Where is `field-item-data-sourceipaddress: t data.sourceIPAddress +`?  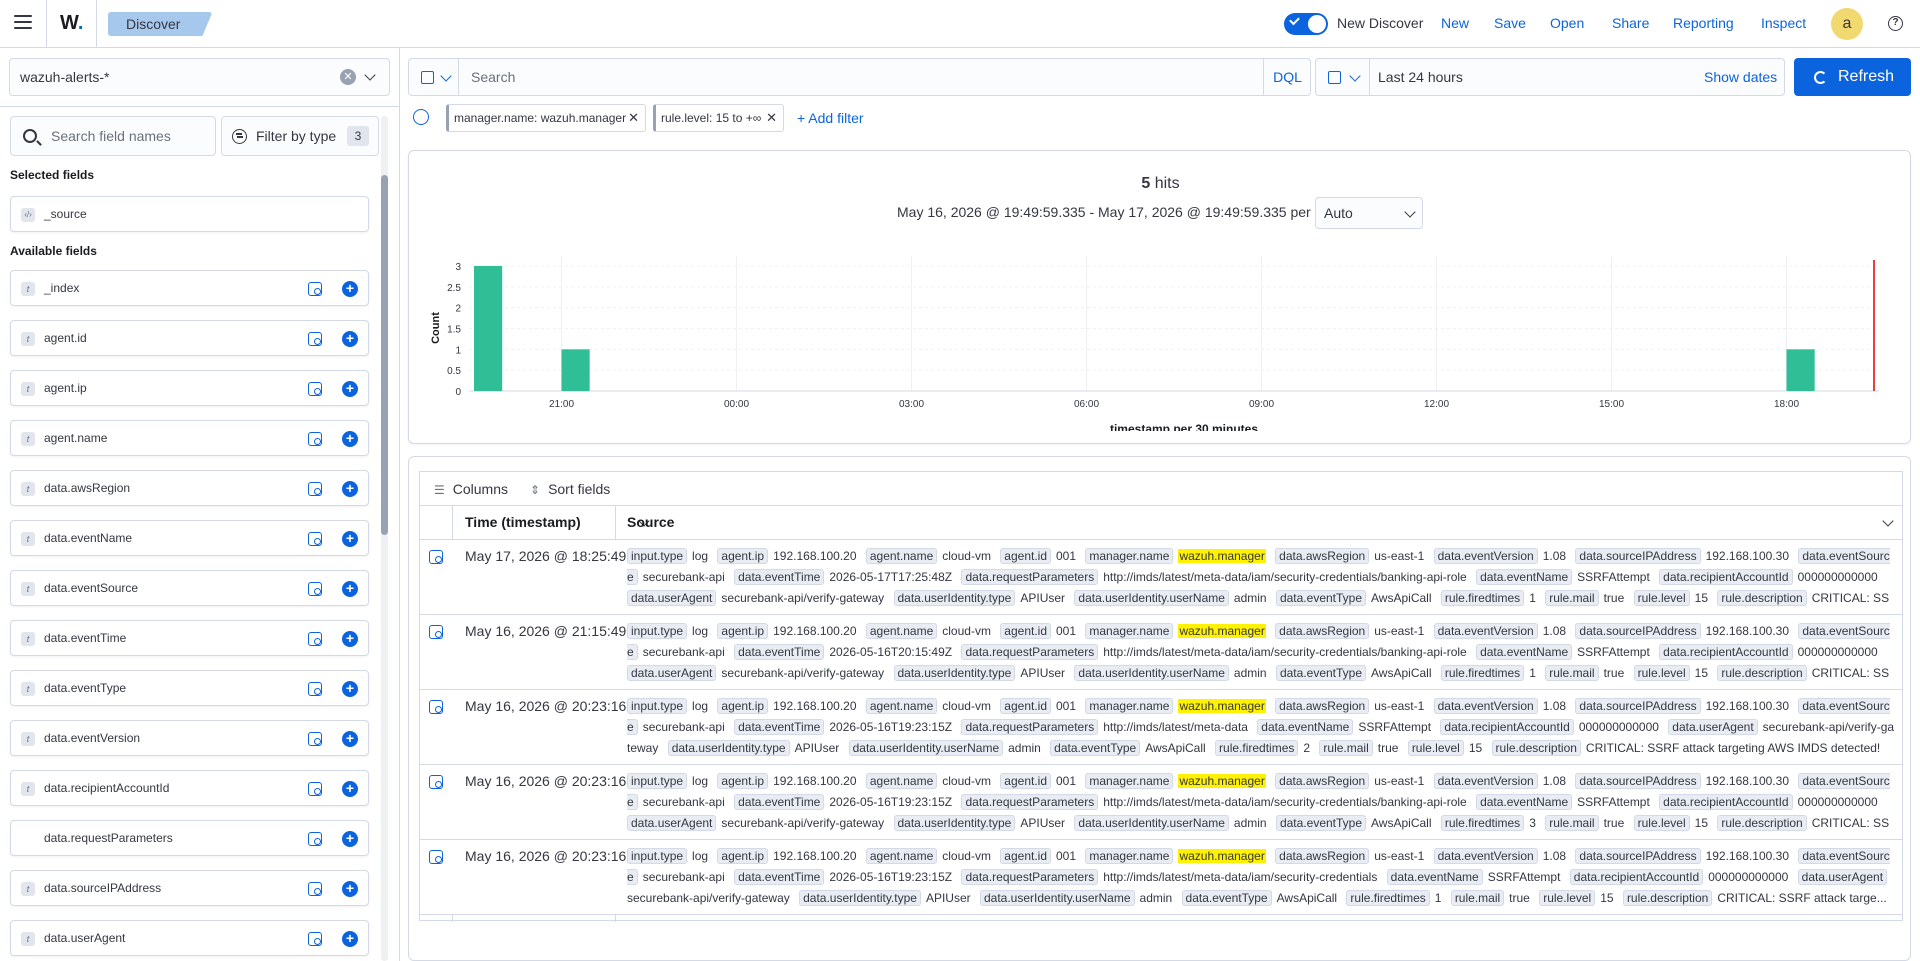 field-item-data-sourceipaddress: t data.sourceIPAddress + is located at coordinates (189, 888).